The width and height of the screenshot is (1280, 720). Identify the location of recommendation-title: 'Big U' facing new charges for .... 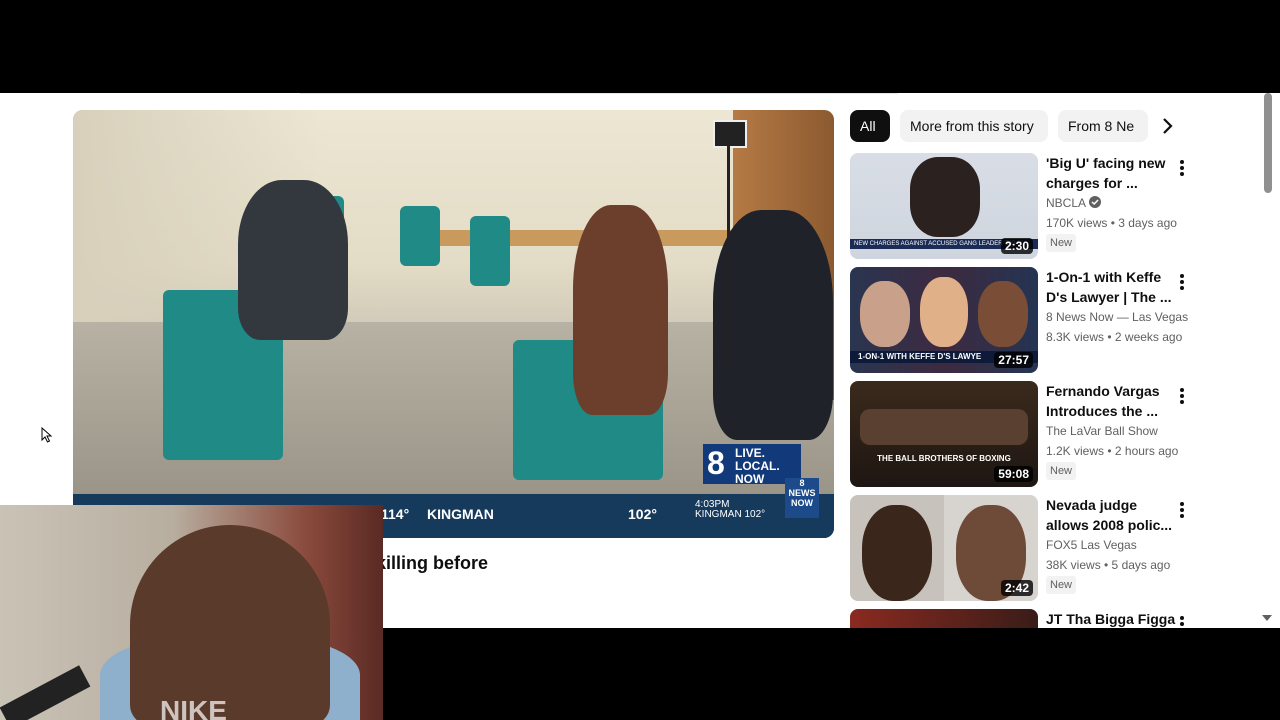
(1111, 173).